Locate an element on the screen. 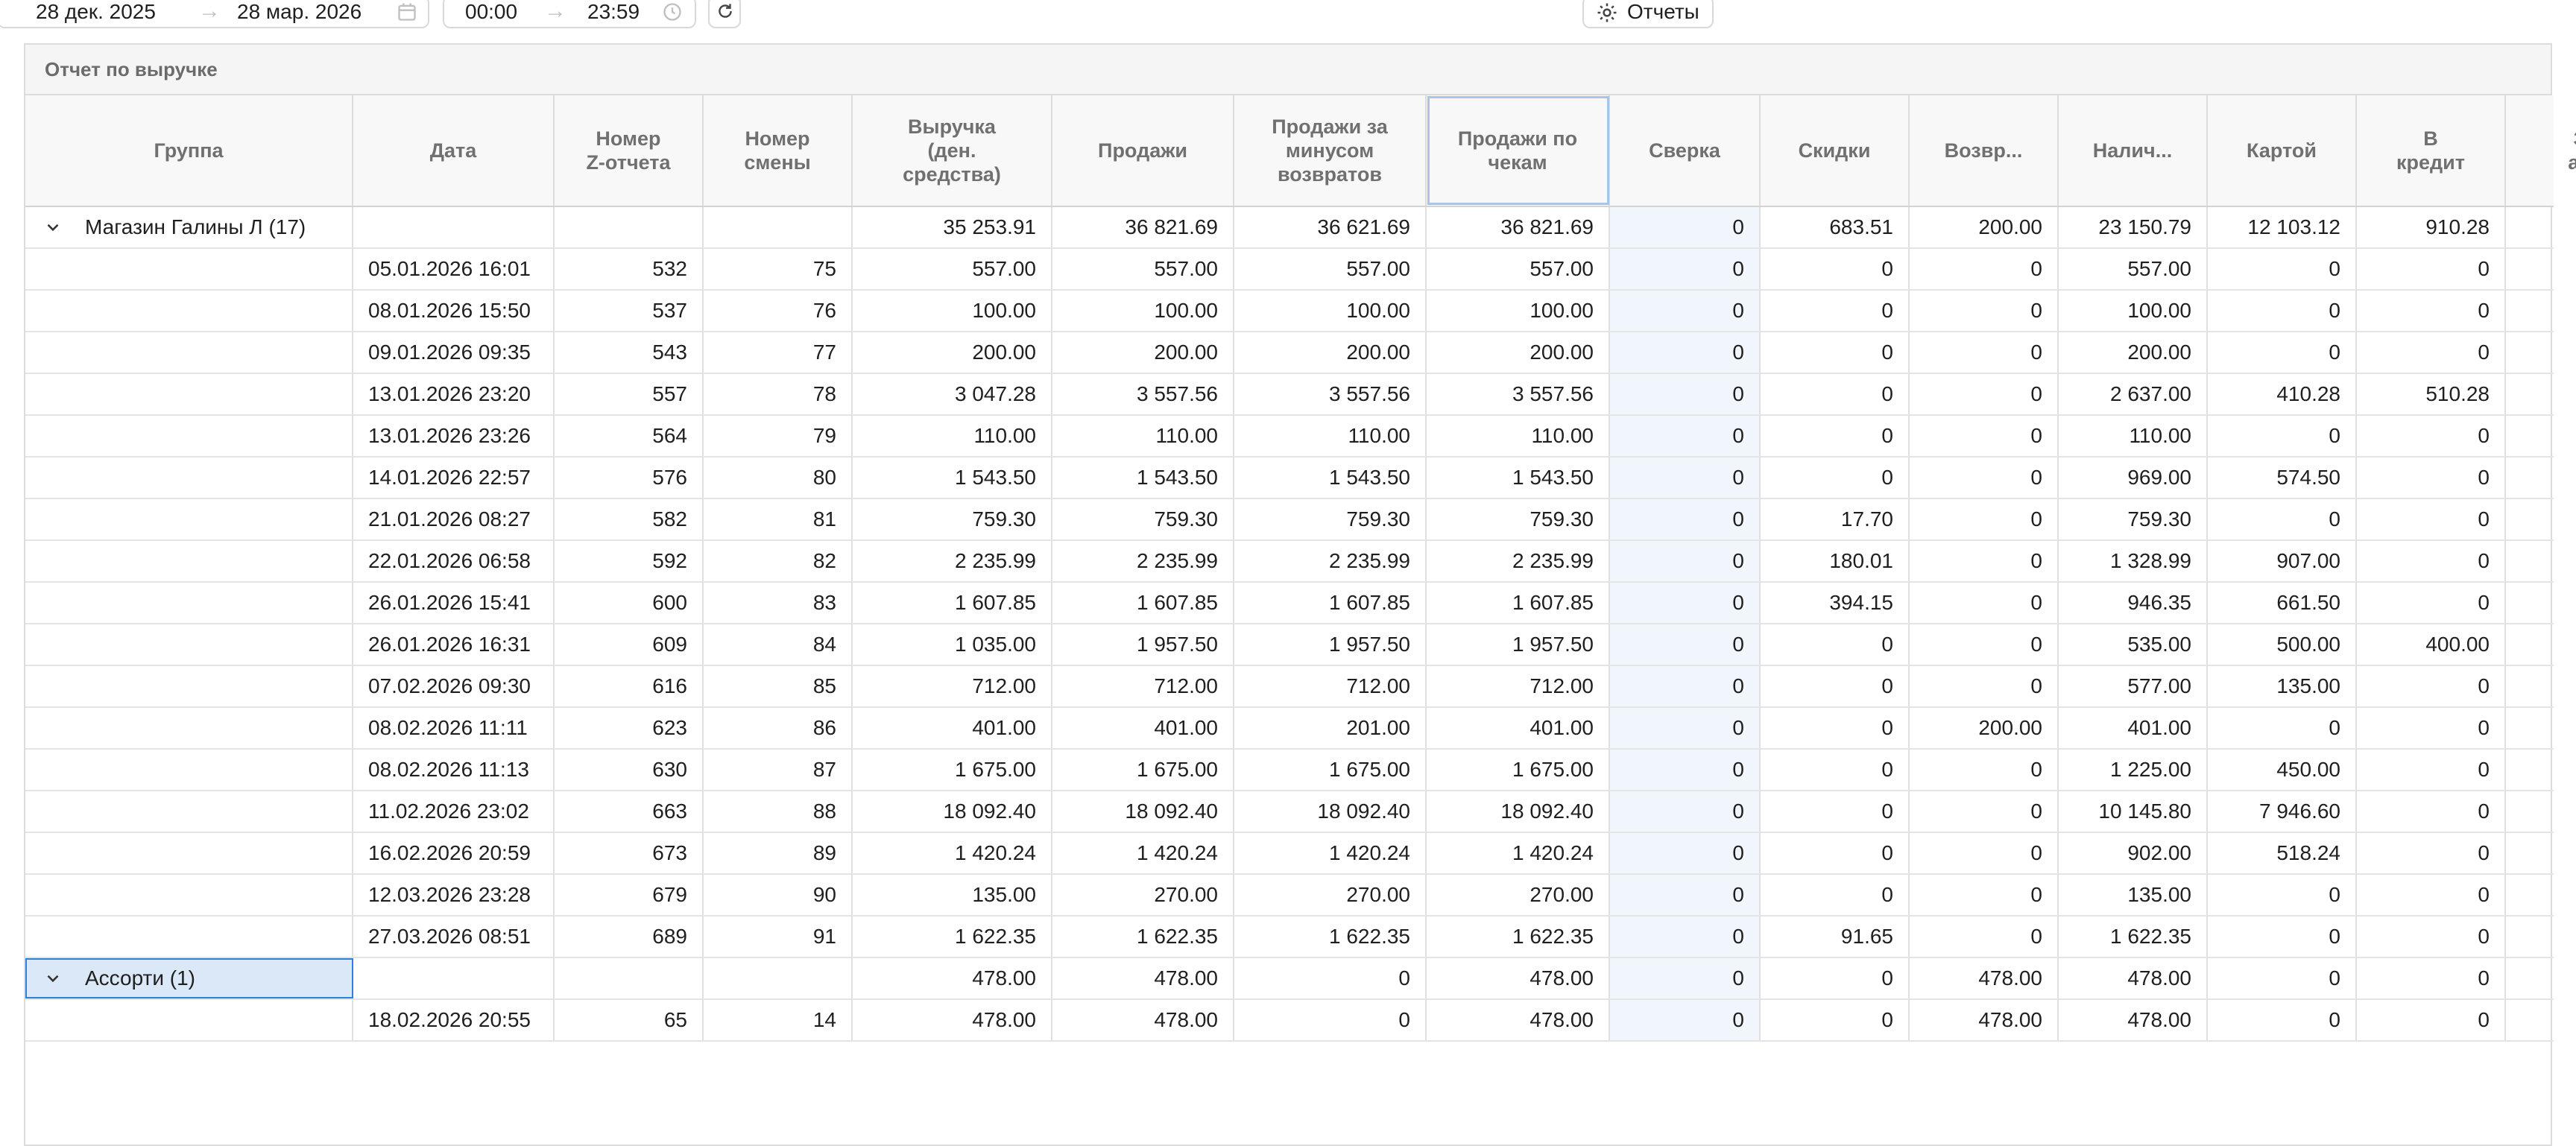 The width and height of the screenshot is (2576, 1146). cell-sales-by-receipts: 18 092.40 is located at coordinates (1519, 812).